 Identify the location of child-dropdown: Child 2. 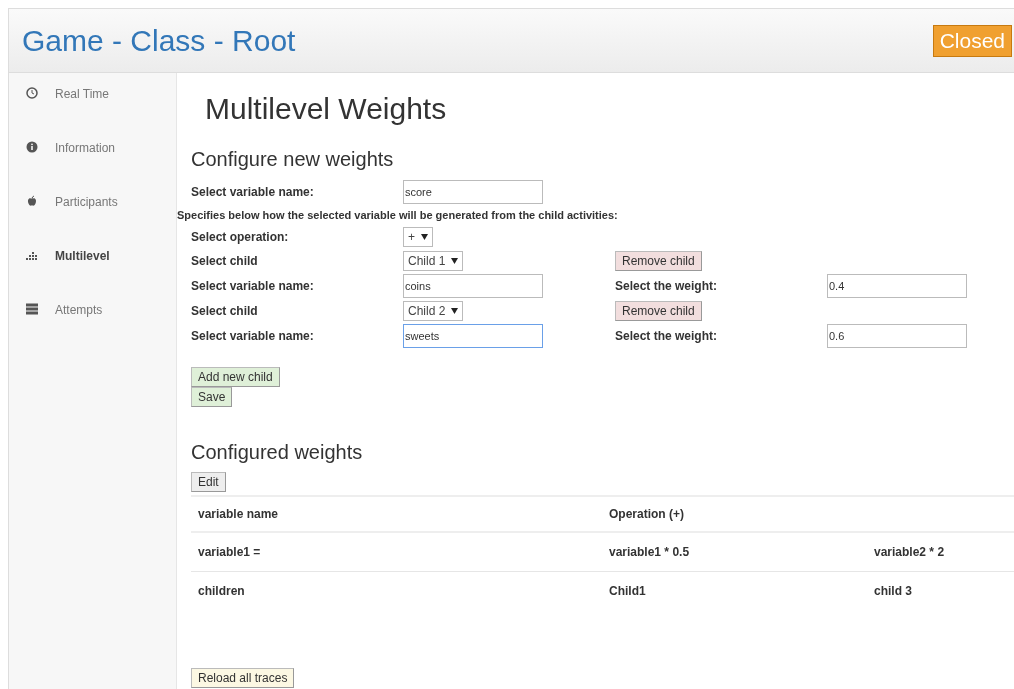
(433, 311).